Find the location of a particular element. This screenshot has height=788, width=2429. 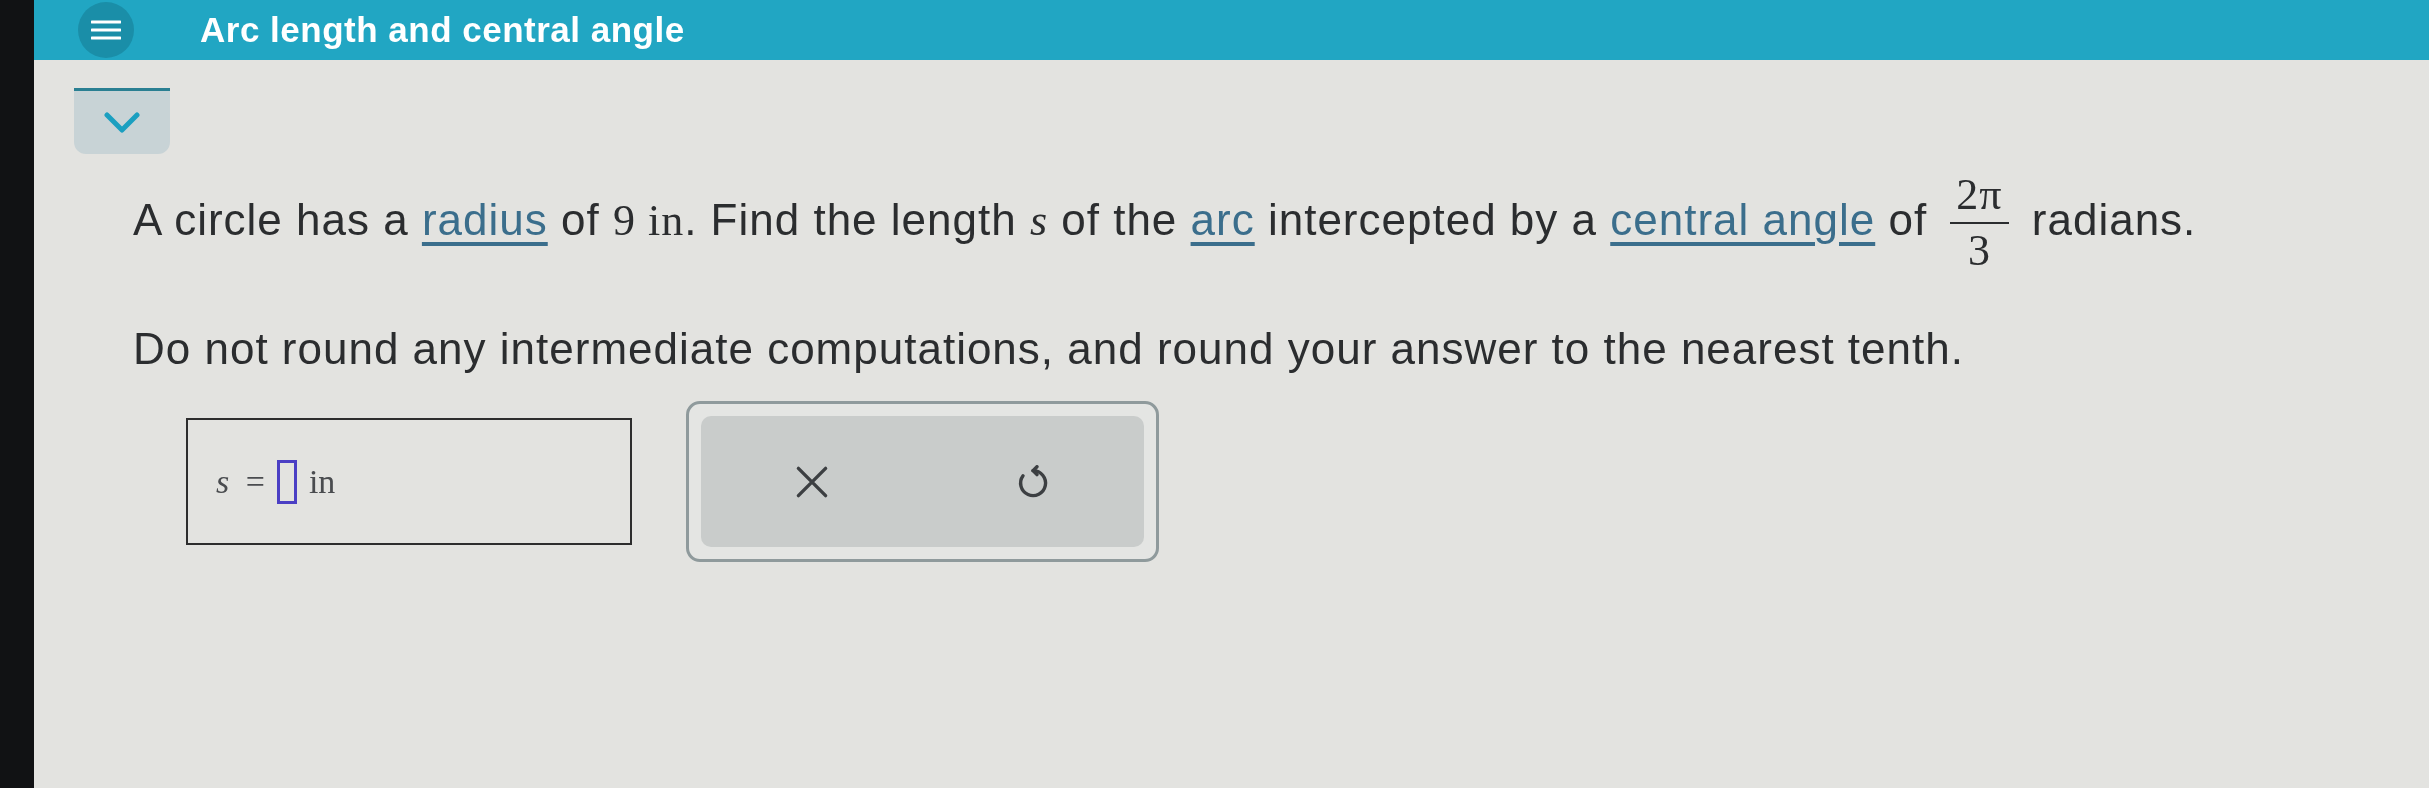

lesson-title: Arc length and central angle is located at coordinates (442, 30).